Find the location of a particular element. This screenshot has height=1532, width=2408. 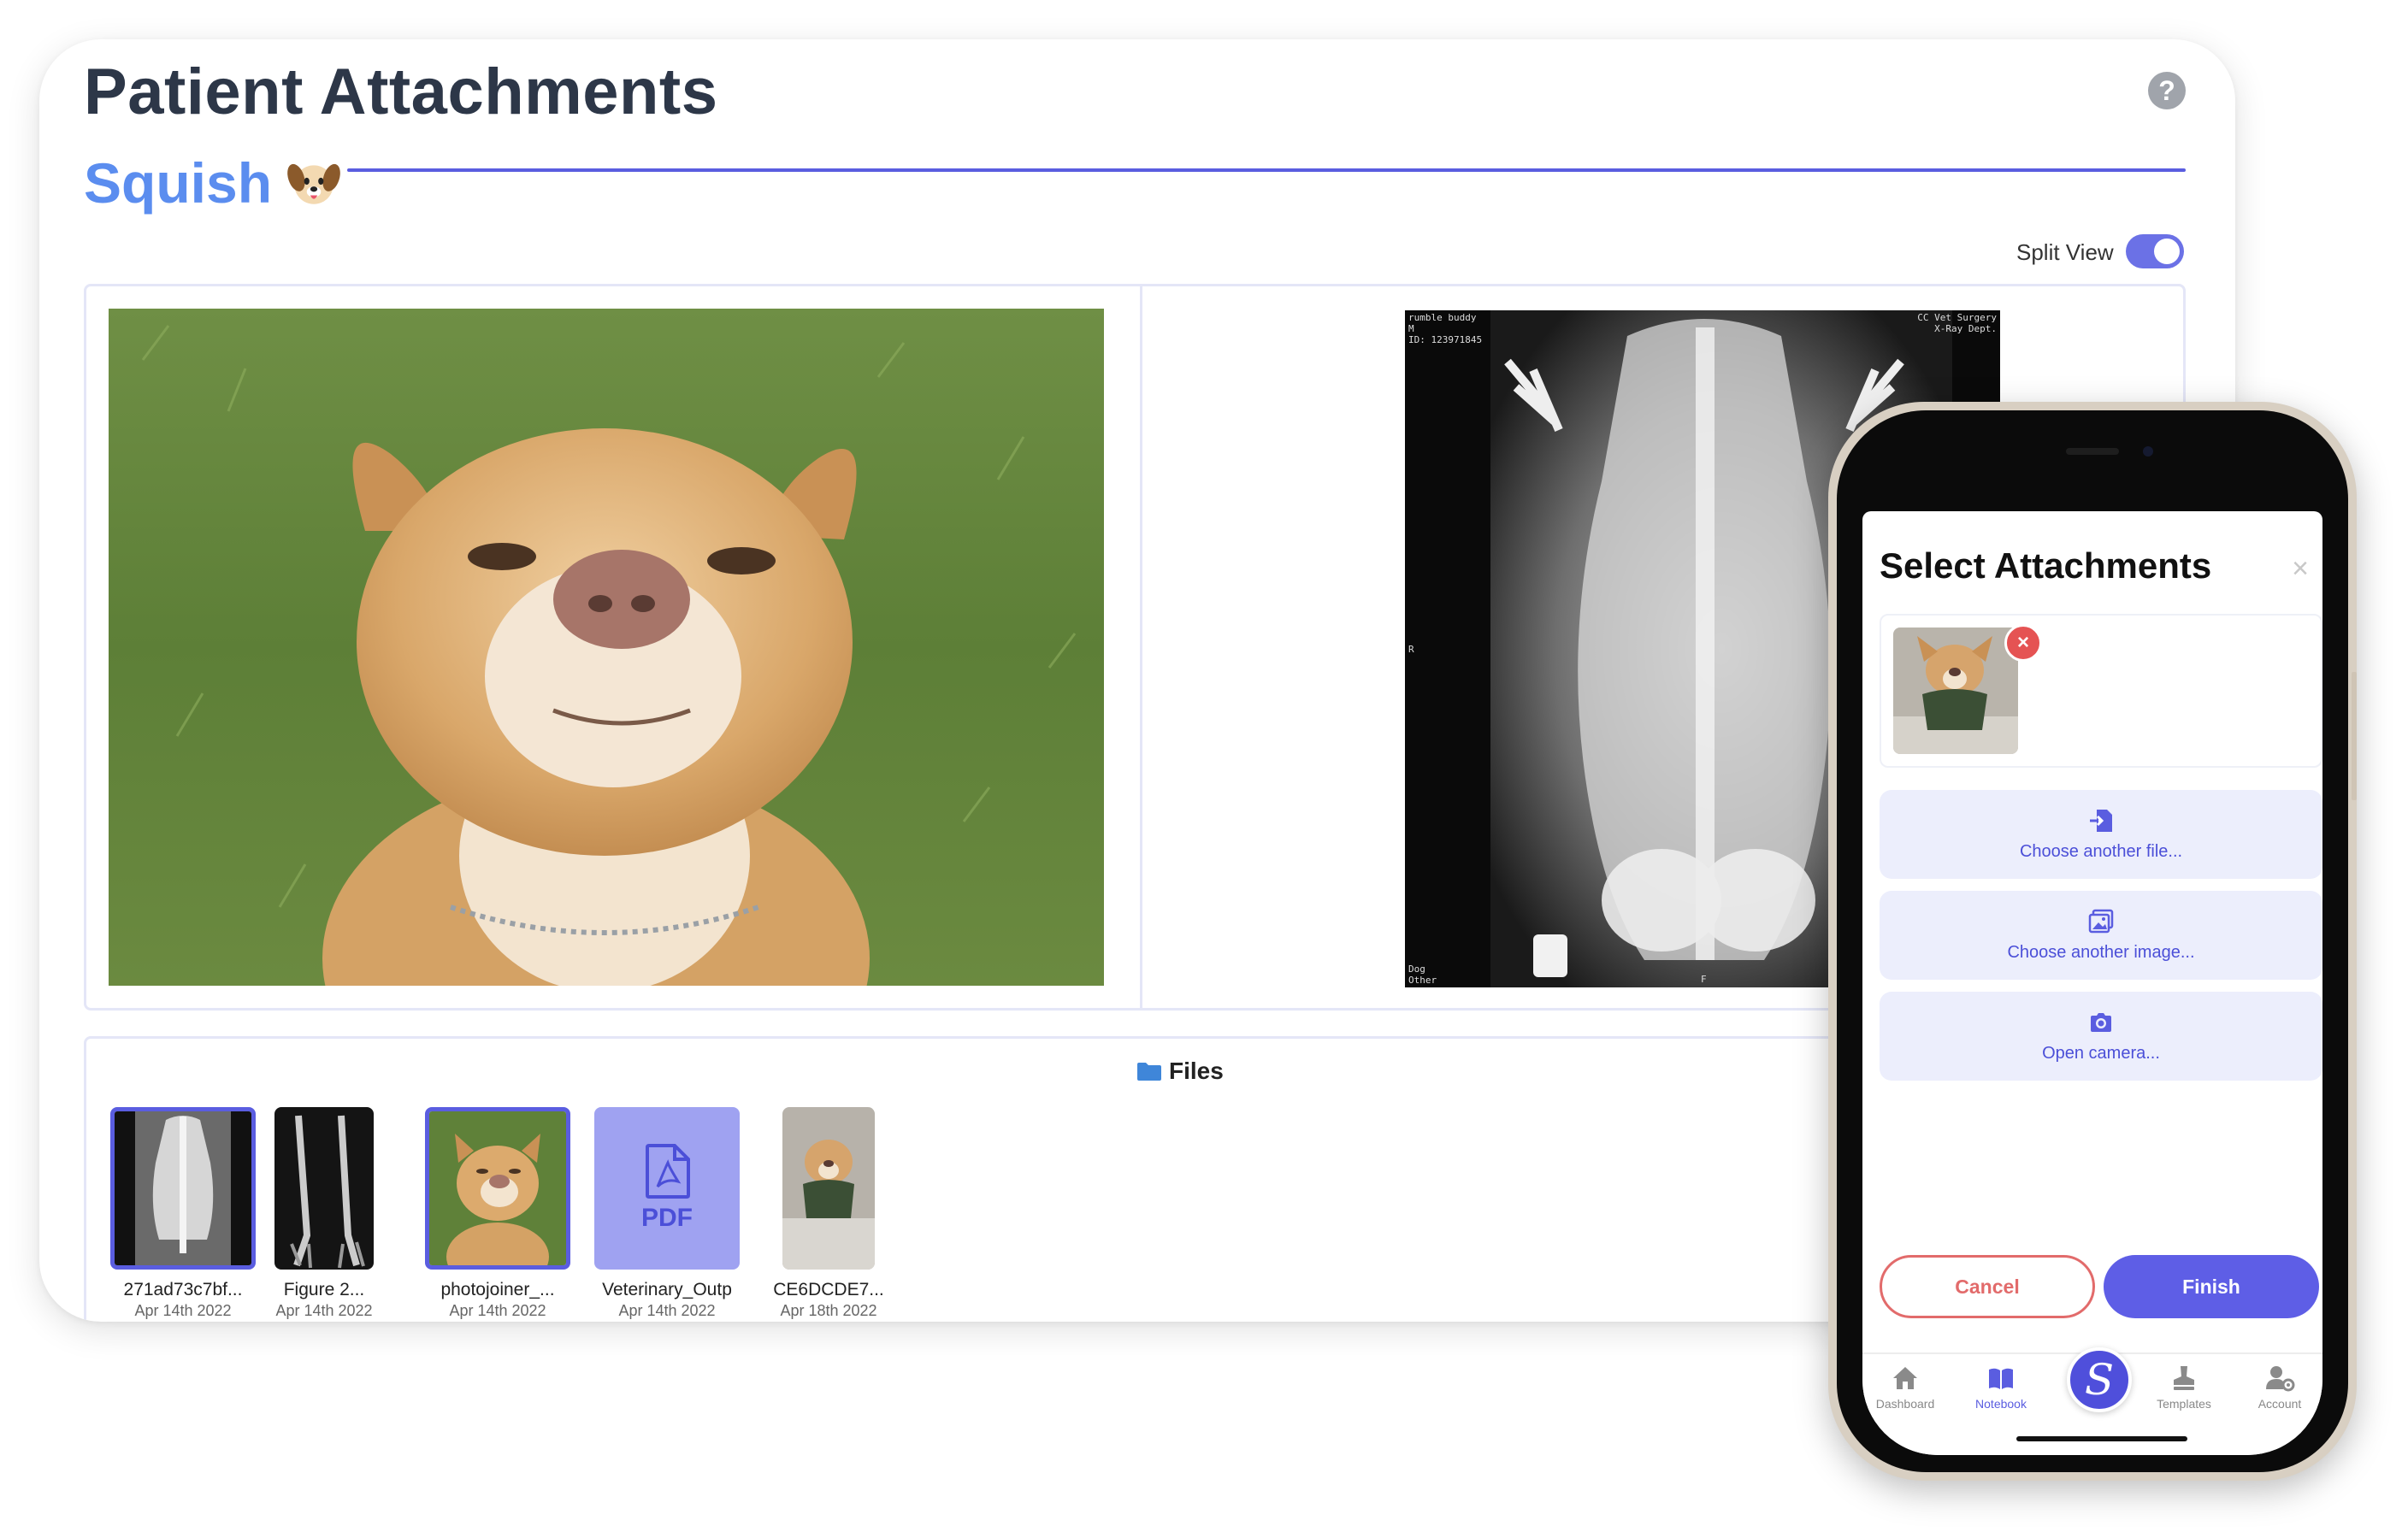

tab-account: Account is located at coordinates (2279, 1387).